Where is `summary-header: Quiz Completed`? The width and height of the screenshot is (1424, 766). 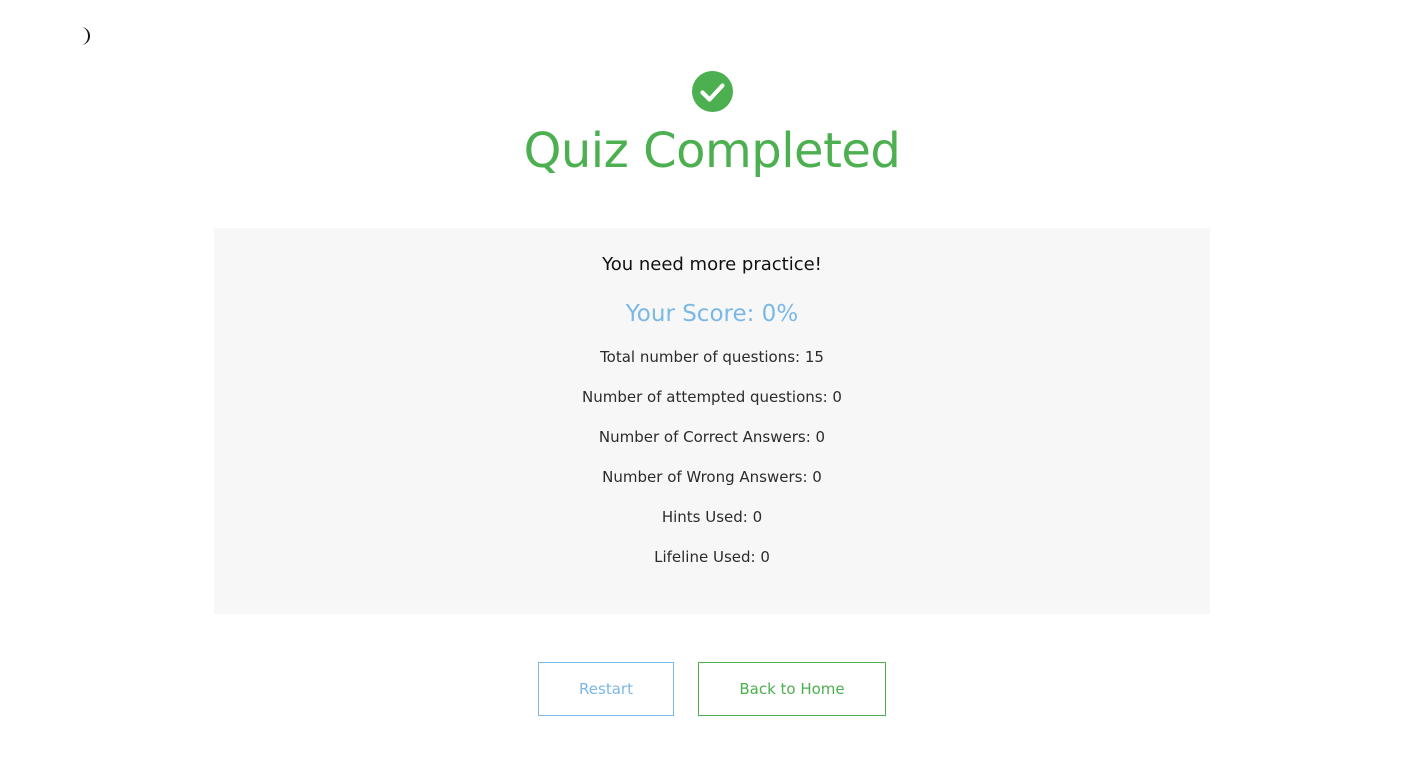
summary-header: Quiz Completed is located at coordinates (712, 125).